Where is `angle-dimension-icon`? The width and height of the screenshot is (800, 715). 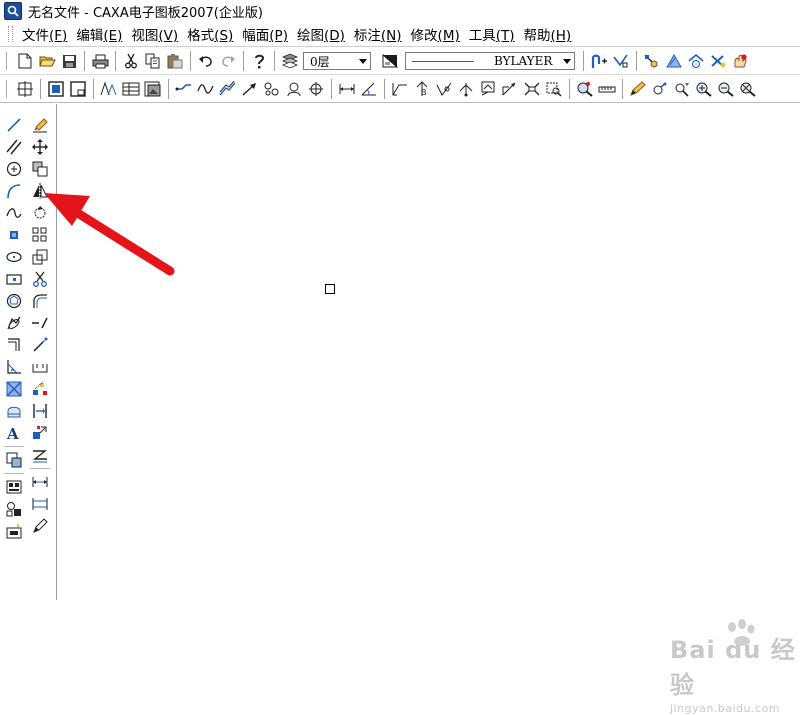
angle-dimension-icon is located at coordinates (369, 89).